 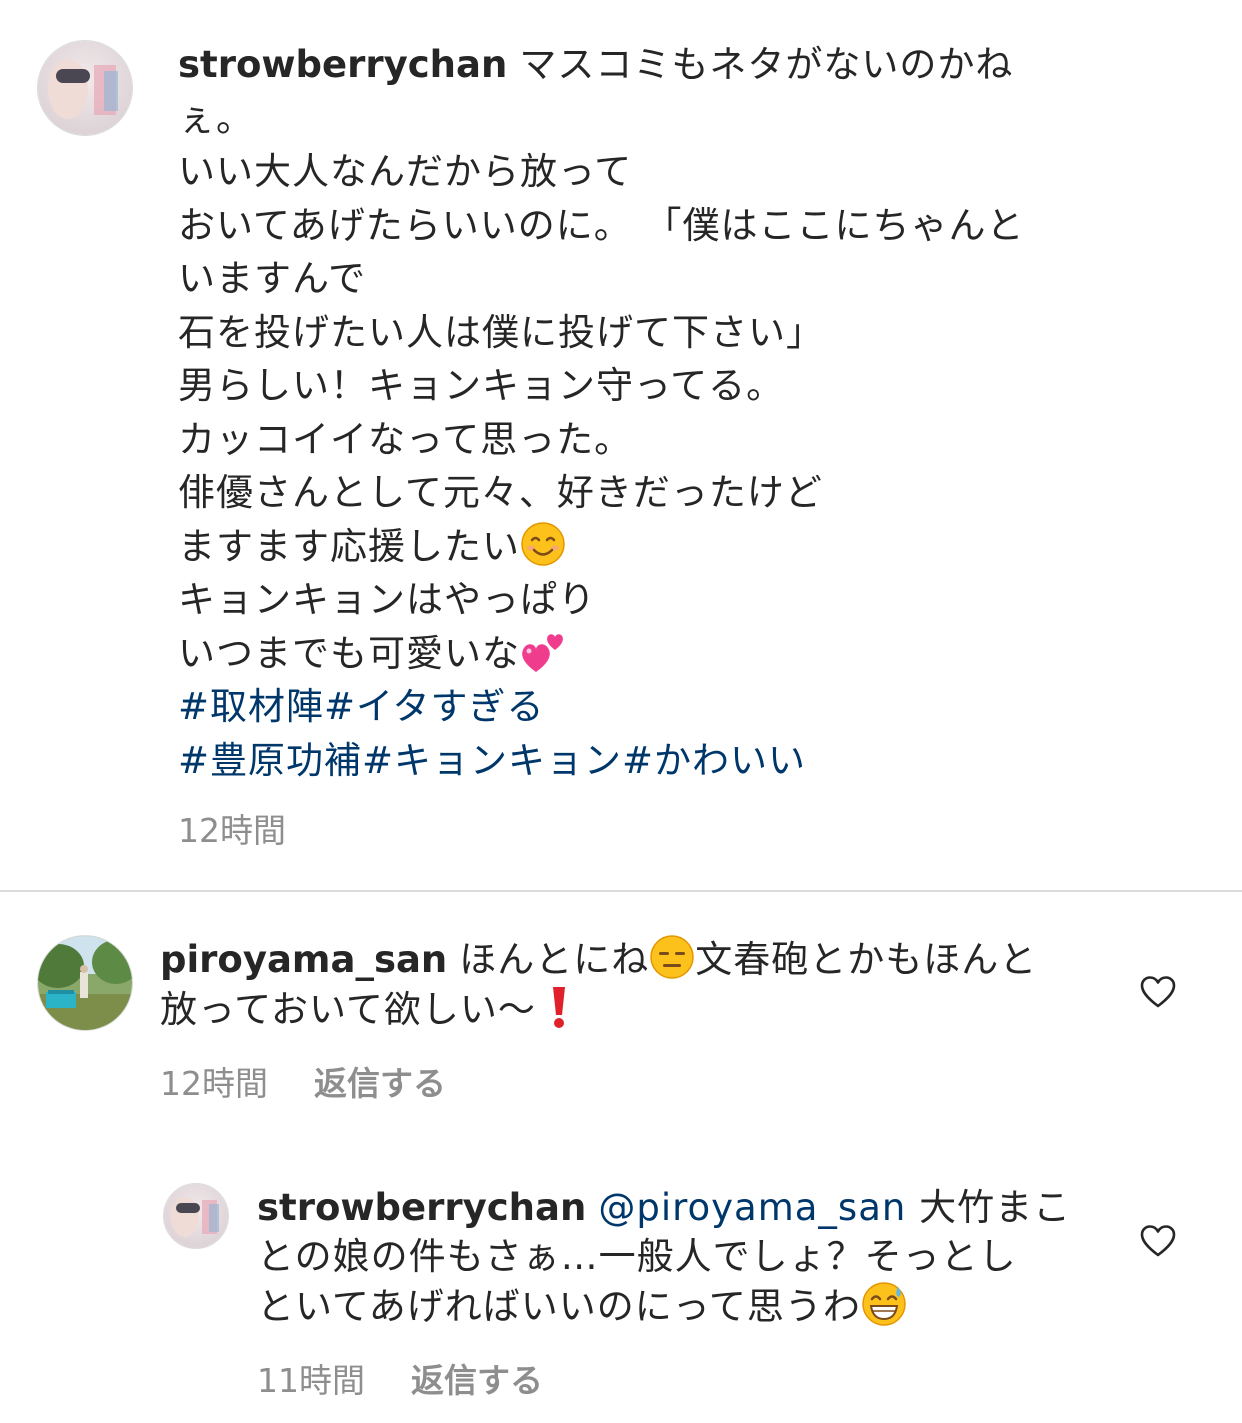 I want to click on caption-line: ますます応援したい, so click(x=349, y=546).